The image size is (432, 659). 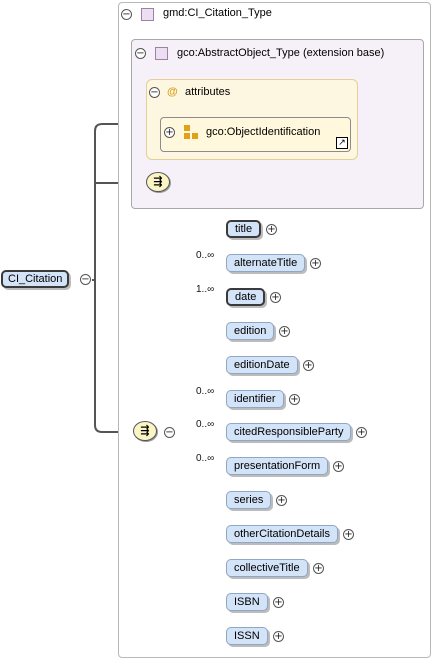 What do you see at coordinates (281, 500) in the screenshot?
I see `expand-series-toggle: +` at bounding box center [281, 500].